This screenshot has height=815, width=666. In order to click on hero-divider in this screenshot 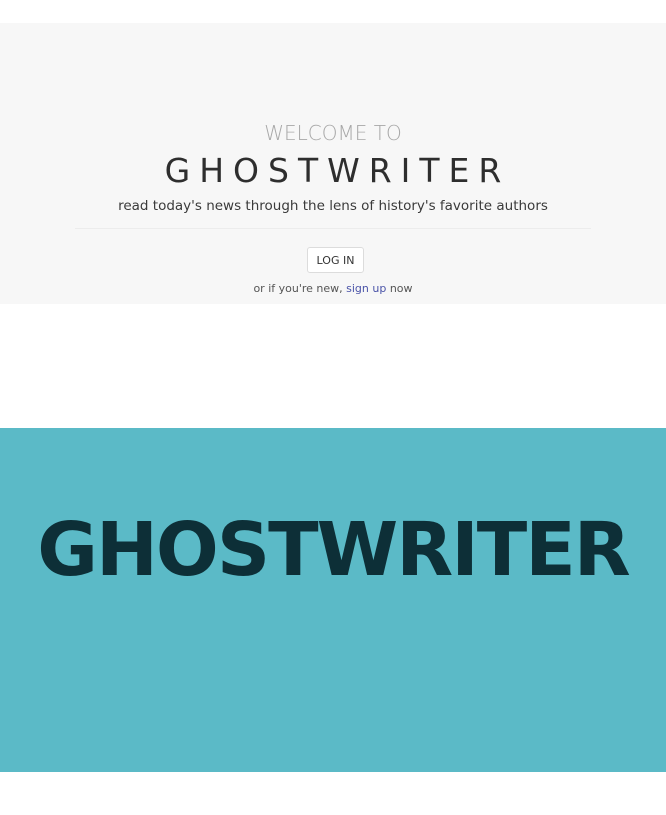, I will do `click(333, 228)`.